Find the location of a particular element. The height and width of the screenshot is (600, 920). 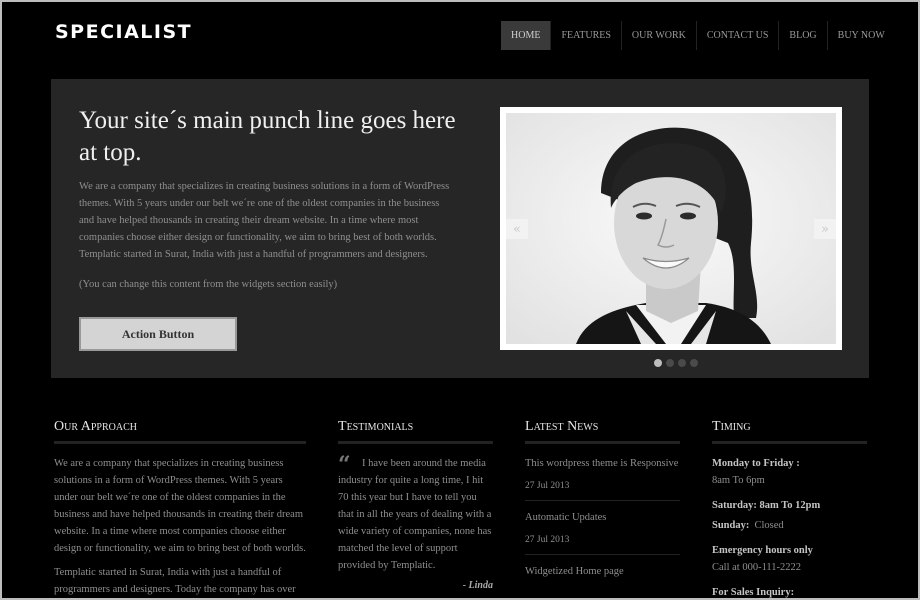

slider-prev-arrow: « is located at coordinates (517, 229).